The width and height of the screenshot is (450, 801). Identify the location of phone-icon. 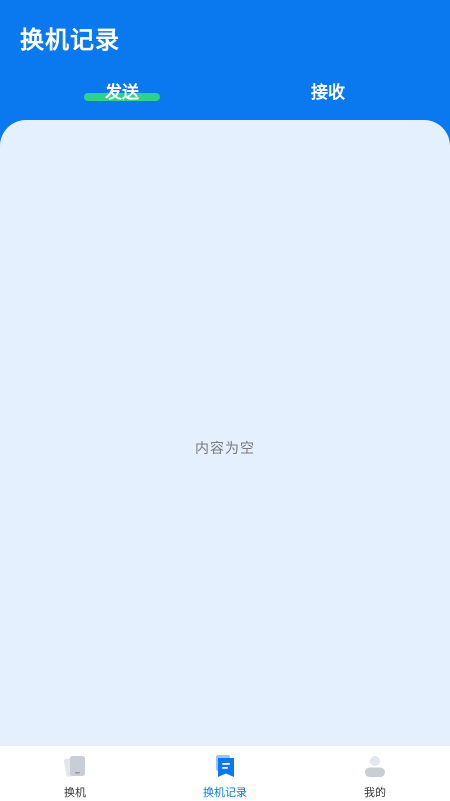
(74, 766).